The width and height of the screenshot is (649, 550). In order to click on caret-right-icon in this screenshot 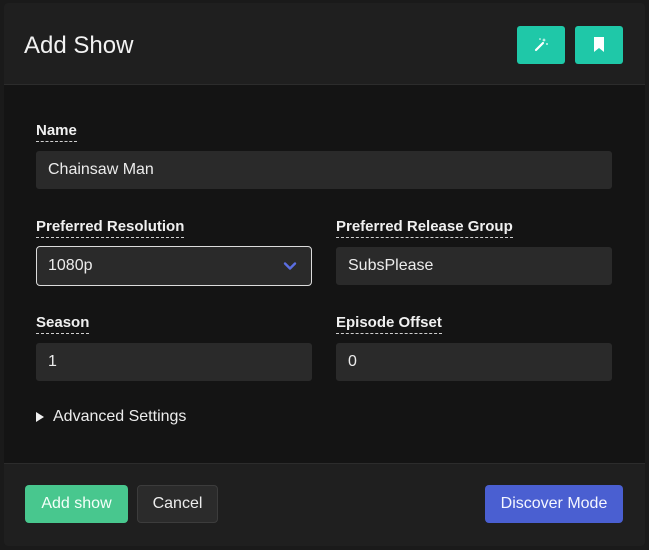, I will do `click(40, 417)`.